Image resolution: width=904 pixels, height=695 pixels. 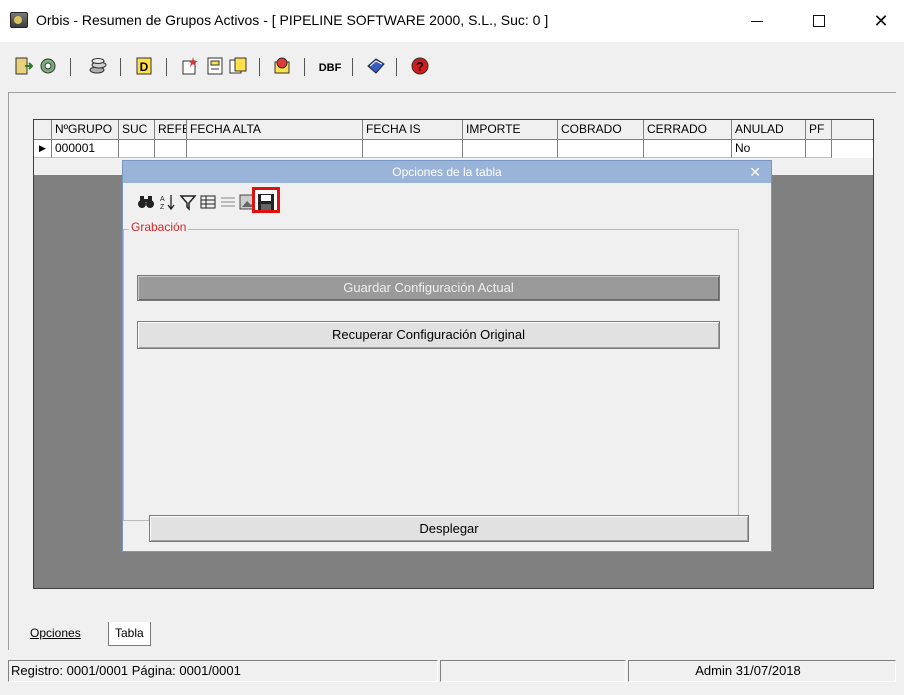 What do you see at coordinates (275, 130) in the screenshot?
I see `column-header: FECHA ALTA` at bounding box center [275, 130].